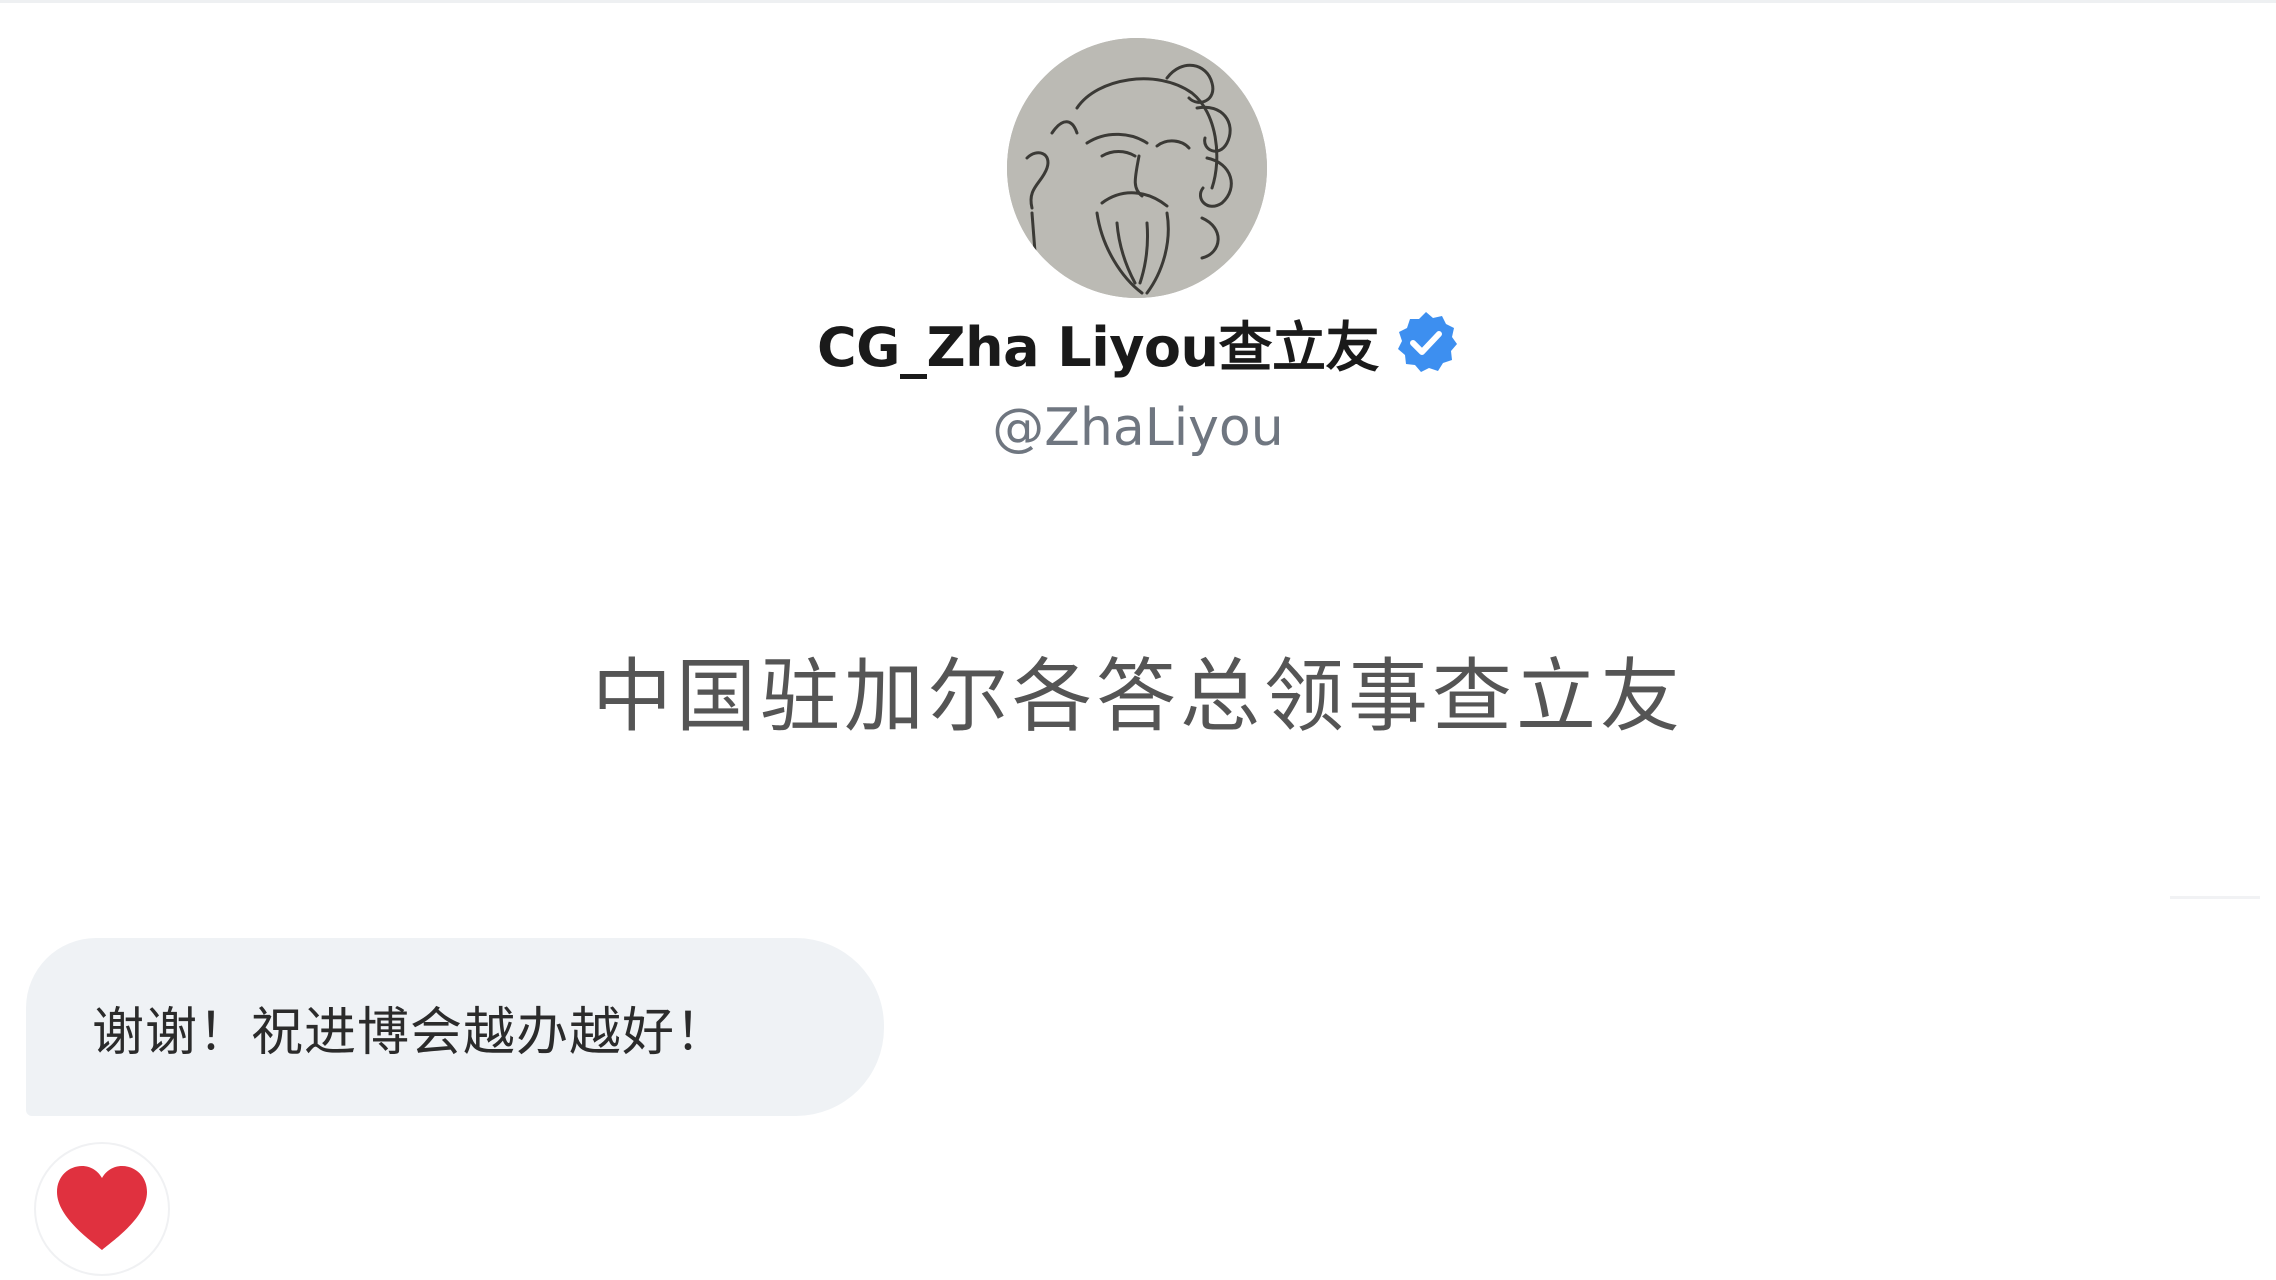 The width and height of the screenshot is (2276, 1280). I want to click on avatar-sketch-image, so click(1137, 168).